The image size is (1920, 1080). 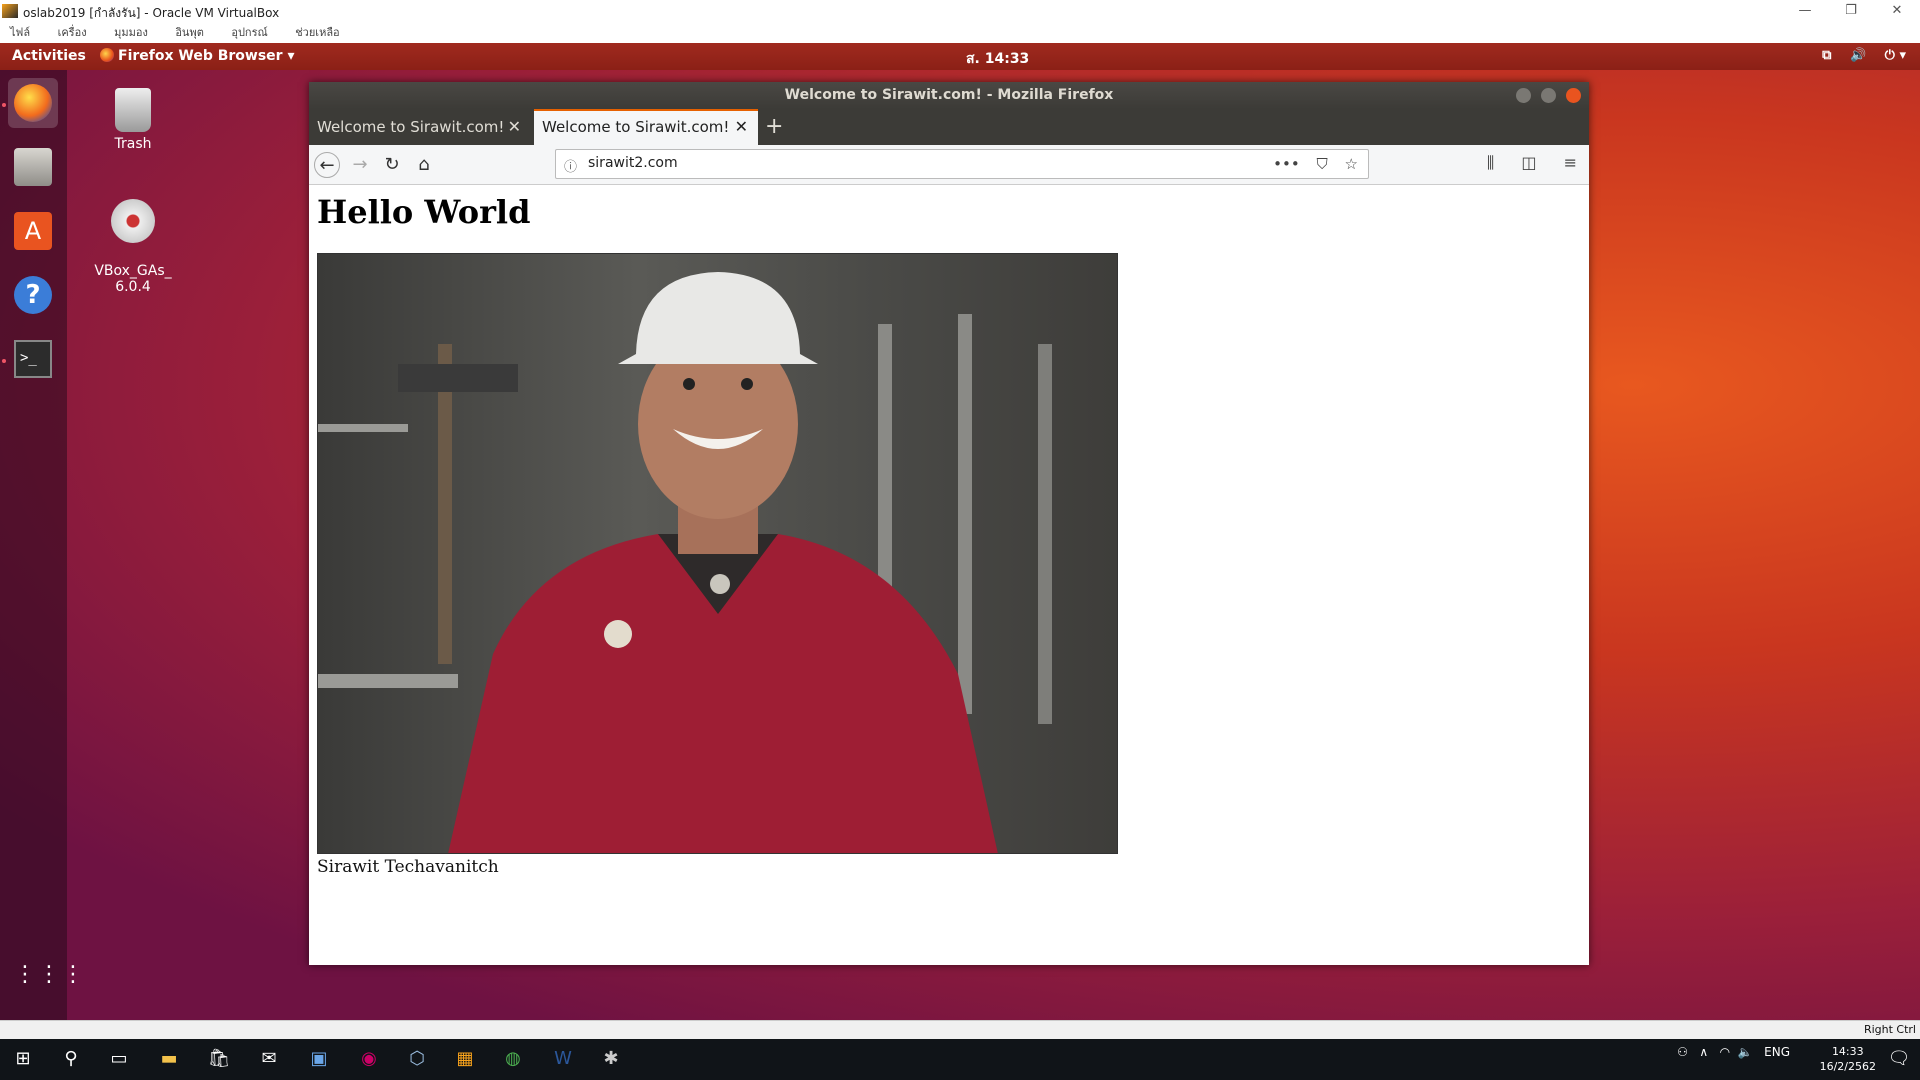 I want to click on back-button: ←, so click(x=327, y=165).